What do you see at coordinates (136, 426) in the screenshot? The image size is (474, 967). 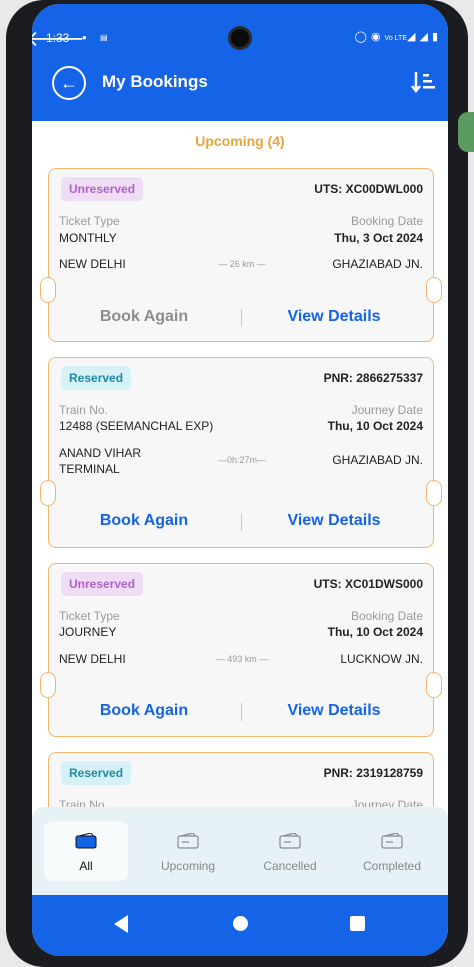 I see `left-value: 12488 (SEEMANCHAL EXP)` at bounding box center [136, 426].